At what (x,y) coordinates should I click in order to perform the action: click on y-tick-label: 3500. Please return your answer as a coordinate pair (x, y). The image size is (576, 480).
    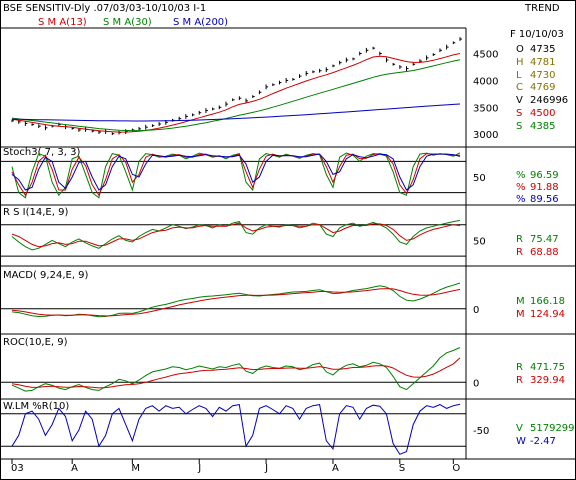
    Looking at the image, I should click on (485, 108).